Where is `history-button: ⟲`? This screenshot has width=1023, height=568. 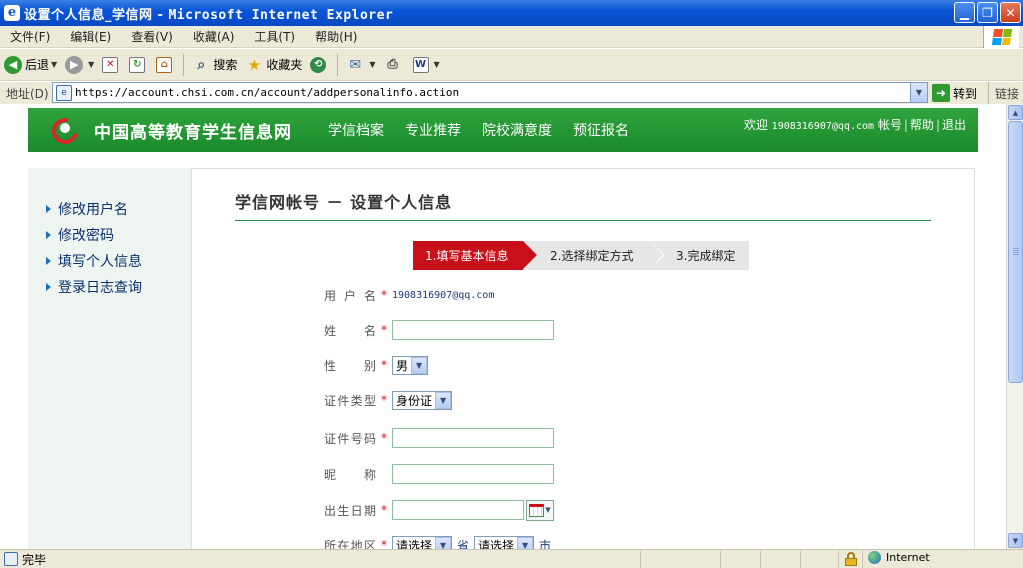
history-button: ⟲ is located at coordinates (319, 64).